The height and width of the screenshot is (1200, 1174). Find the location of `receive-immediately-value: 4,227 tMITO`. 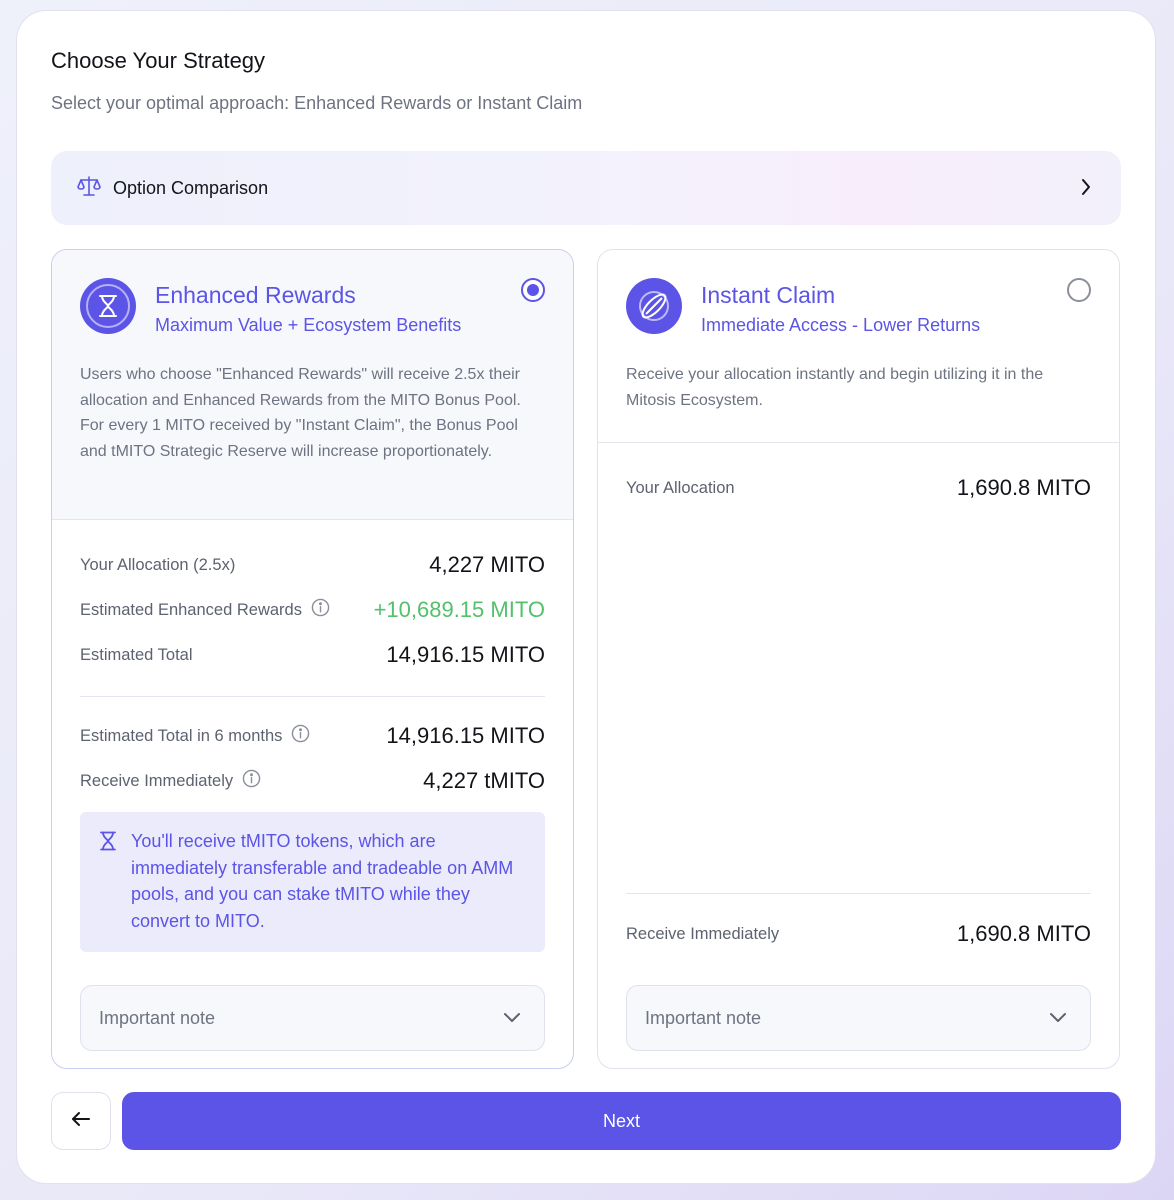

receive-immediately-value: 4,227 tMITO is located at coordinates (484, 780).